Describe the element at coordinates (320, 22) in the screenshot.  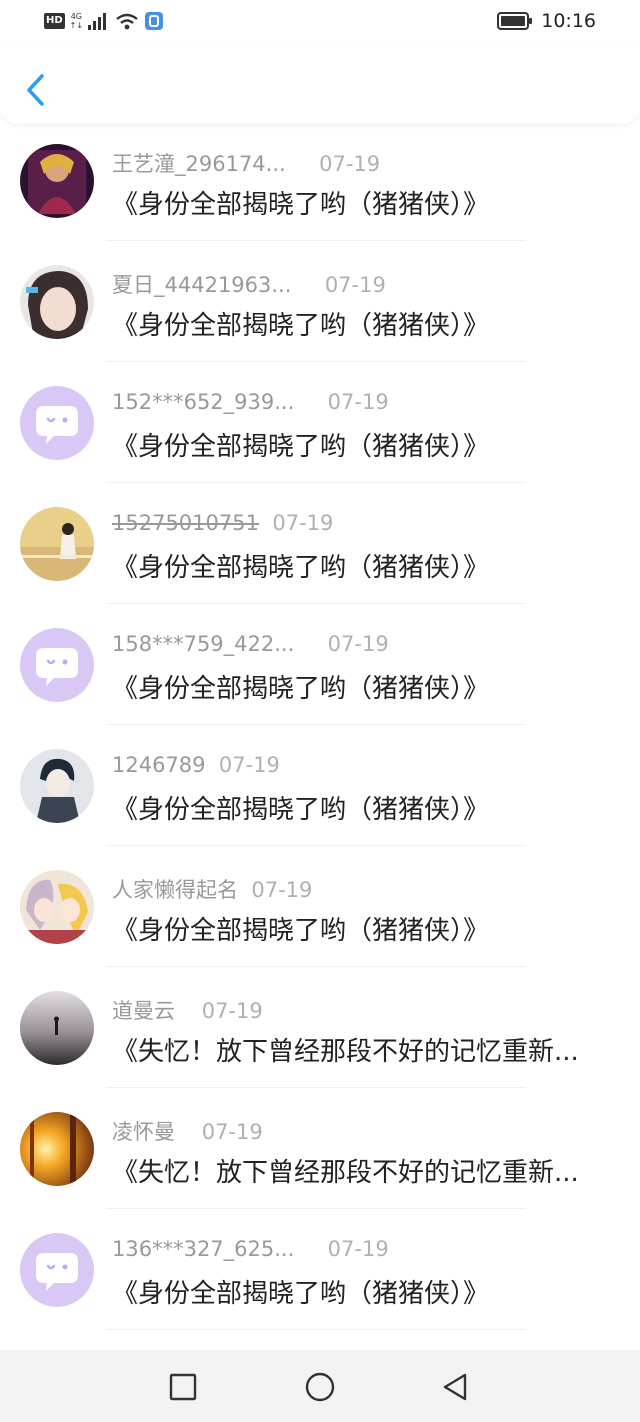
I see `status-bar: HD 4G ↑↓ 10:16` at that location.